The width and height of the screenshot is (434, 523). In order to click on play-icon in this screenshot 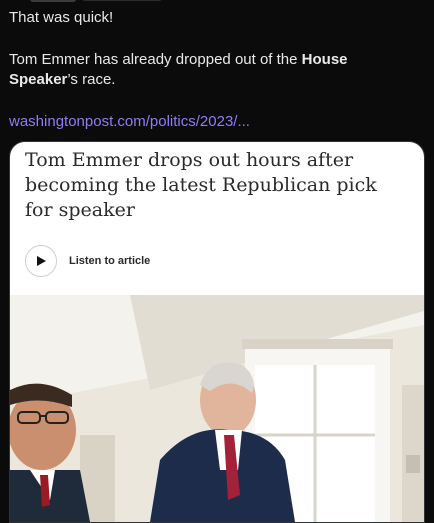, I will do `click(41, 261)`.